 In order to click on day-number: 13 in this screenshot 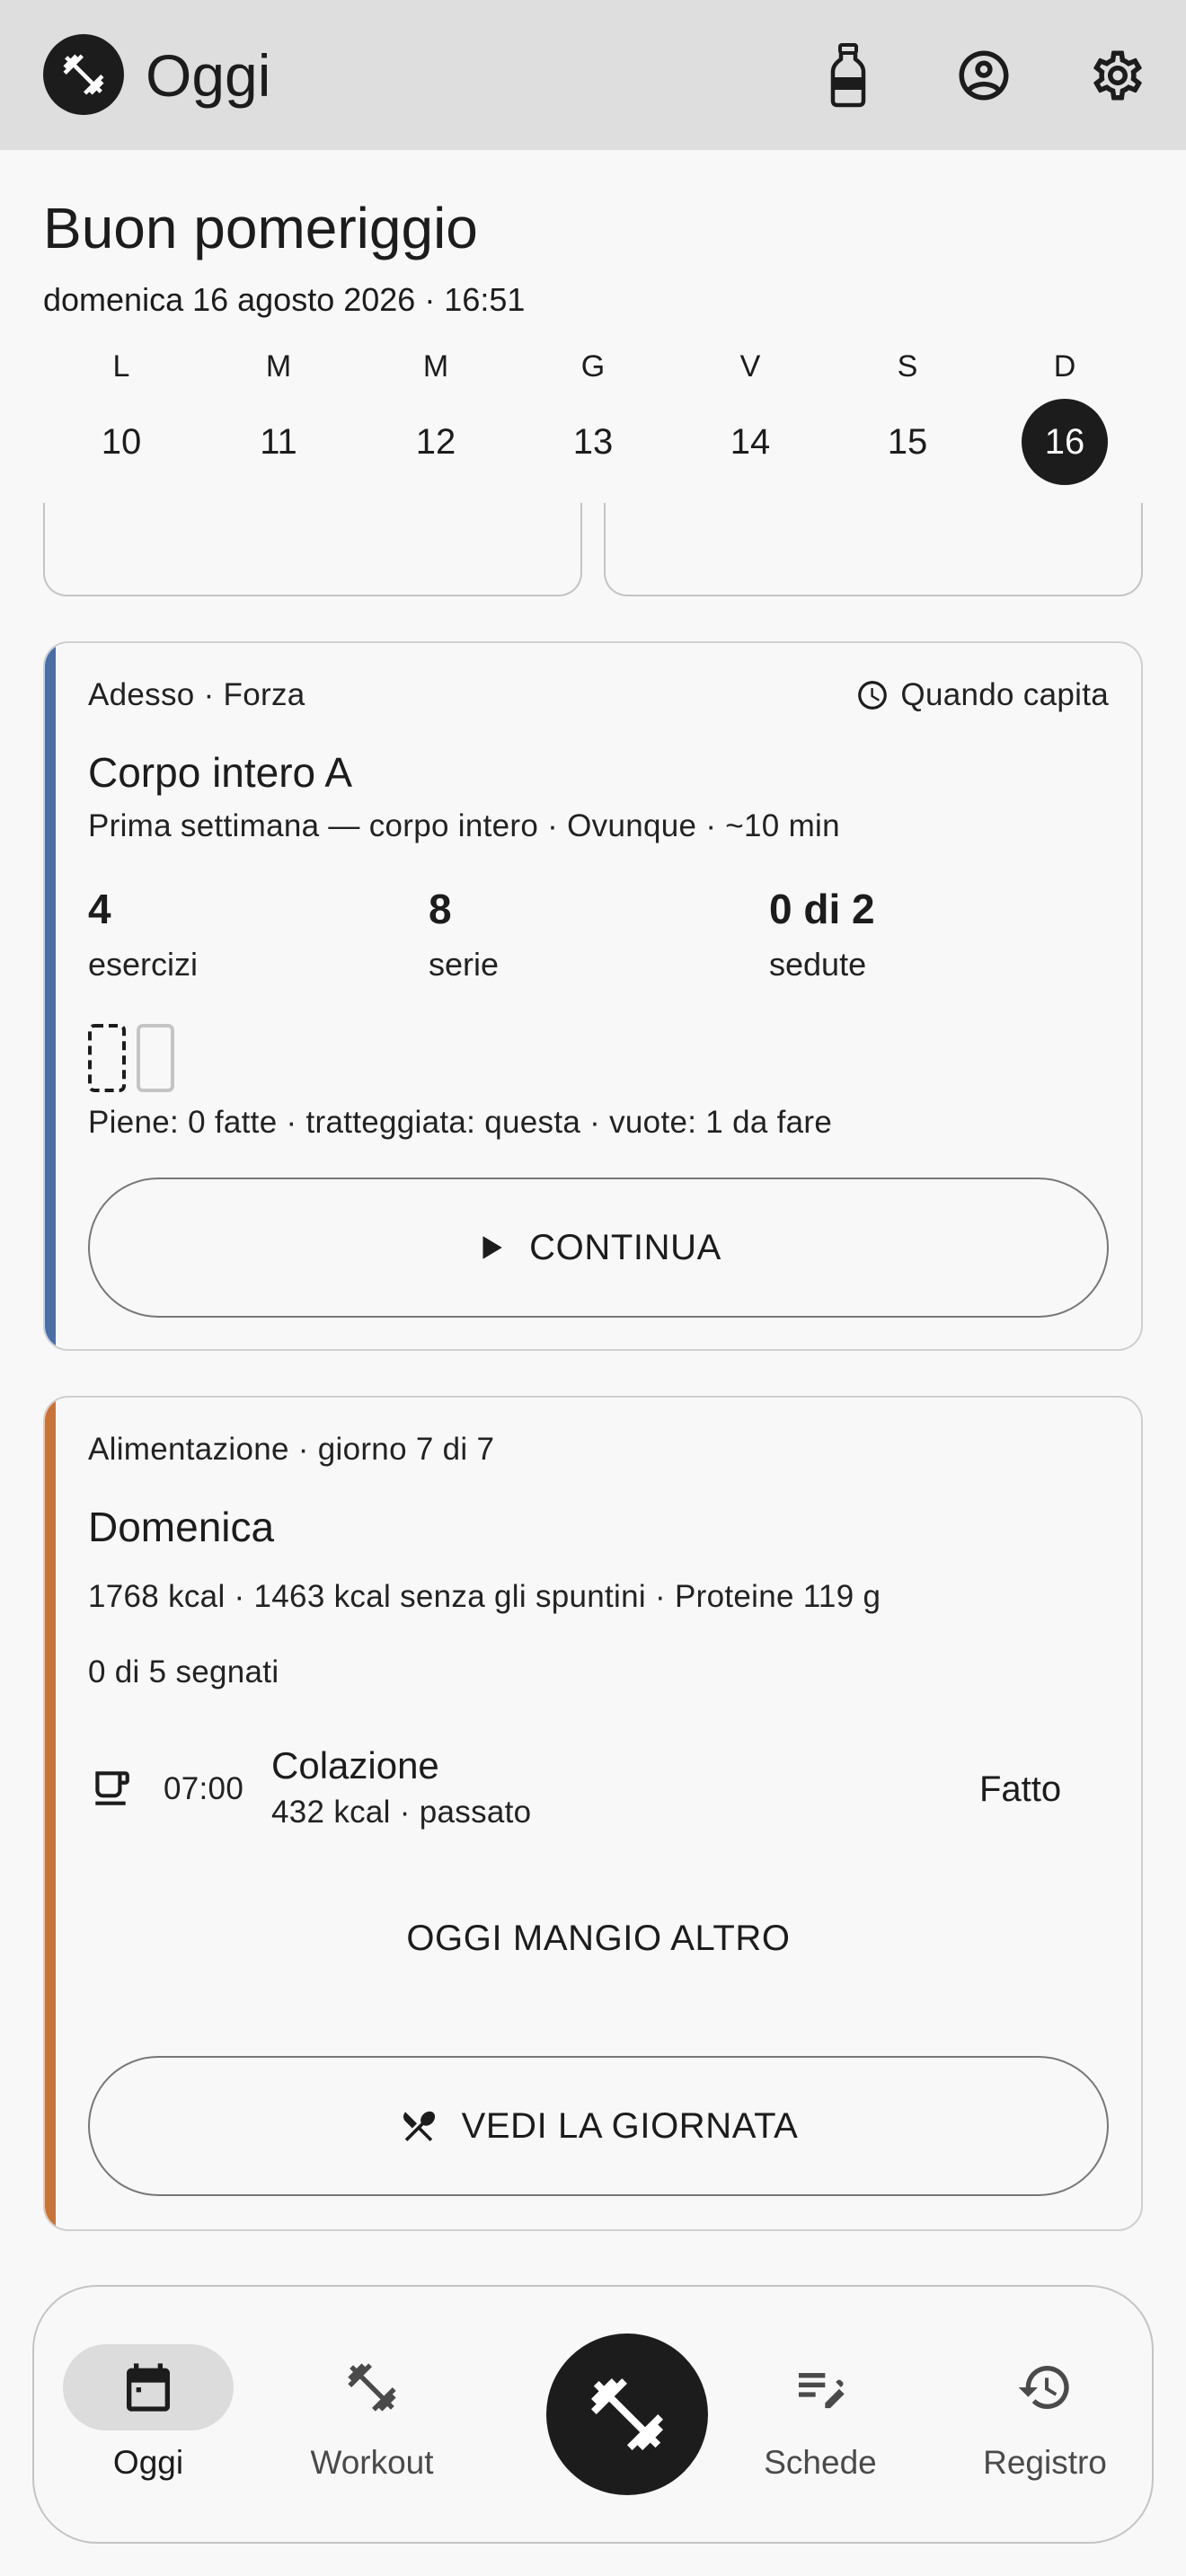, I will do `click(593, 442)`.